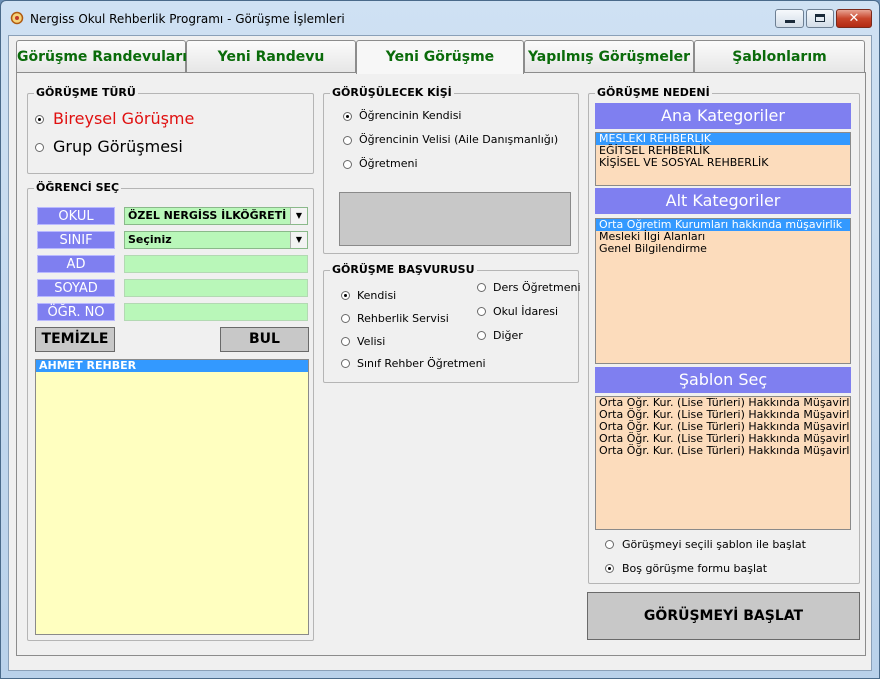 This screenshot has height=679, width=880. I want to click on gorusme-turu-title: GÖRÜŞME TÜRÜ, so click(86, 92).